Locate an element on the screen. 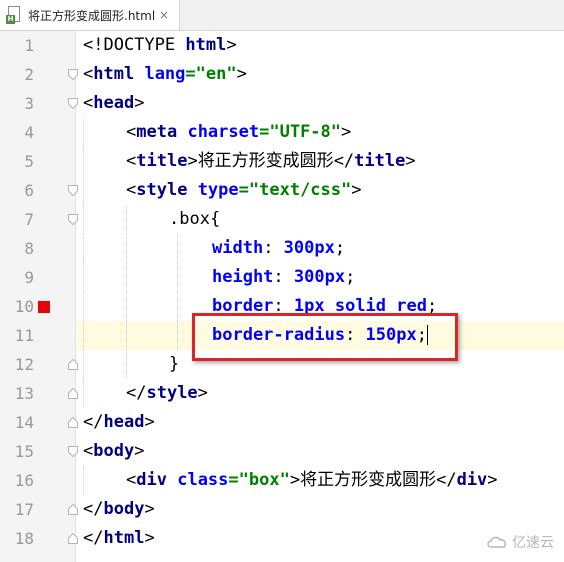 The image size is (564, 562). line-number: 9 is located at coordinates (29, 277).